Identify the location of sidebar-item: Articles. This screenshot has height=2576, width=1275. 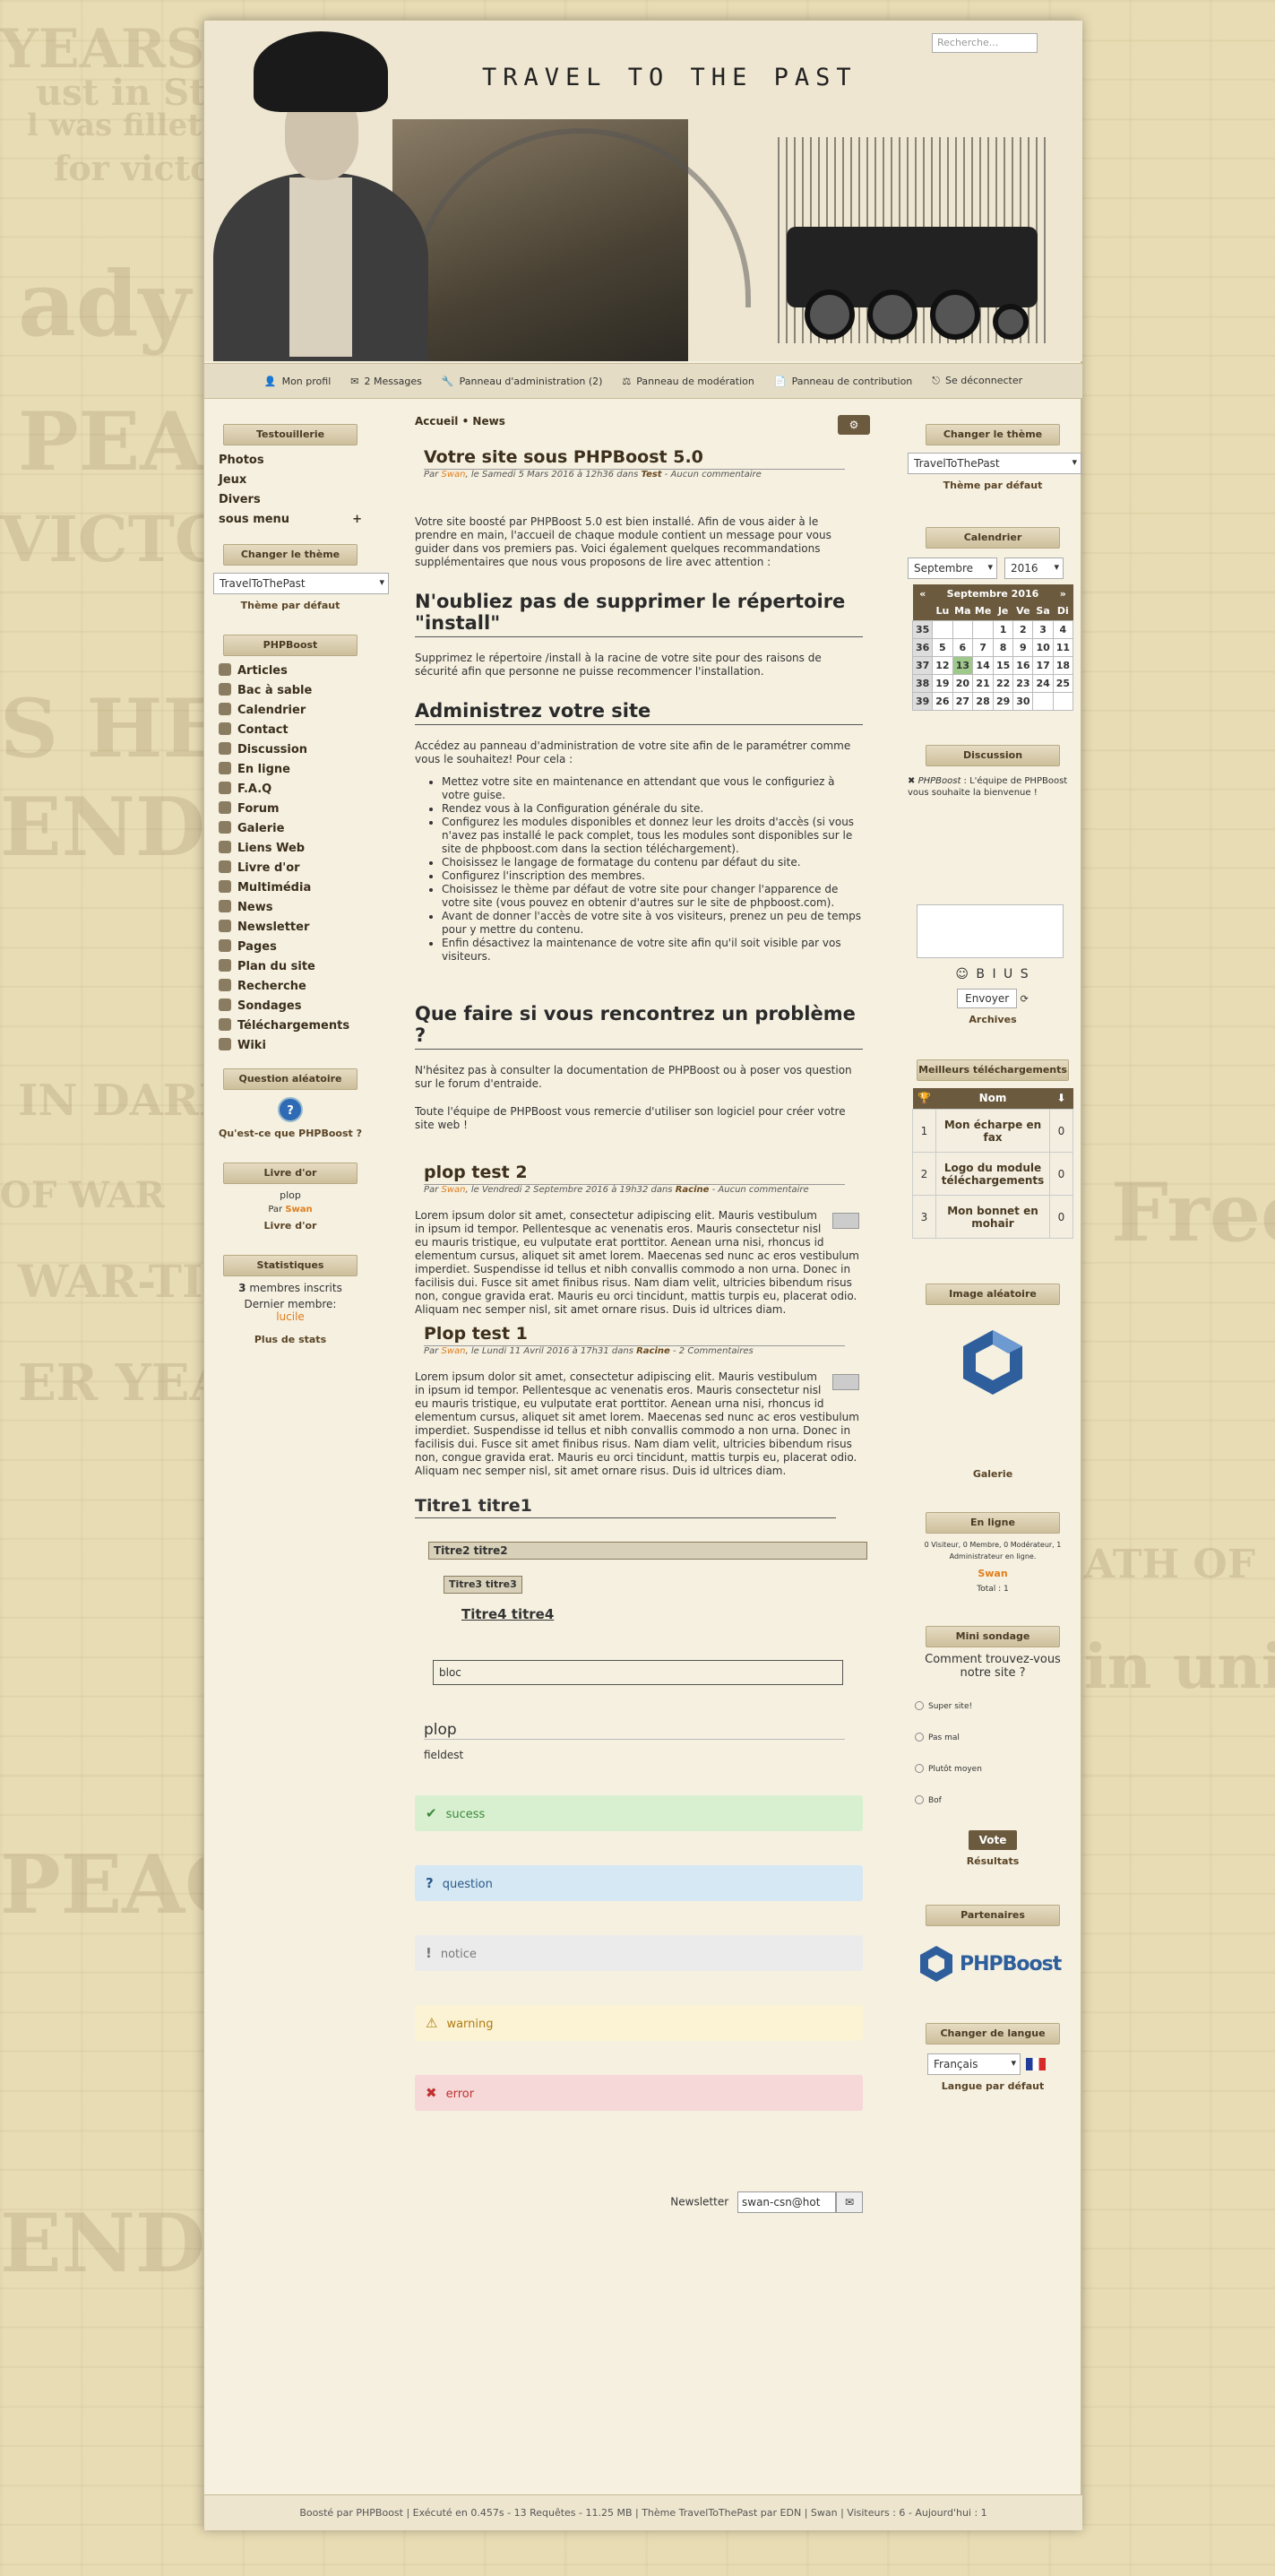
(290, 671).